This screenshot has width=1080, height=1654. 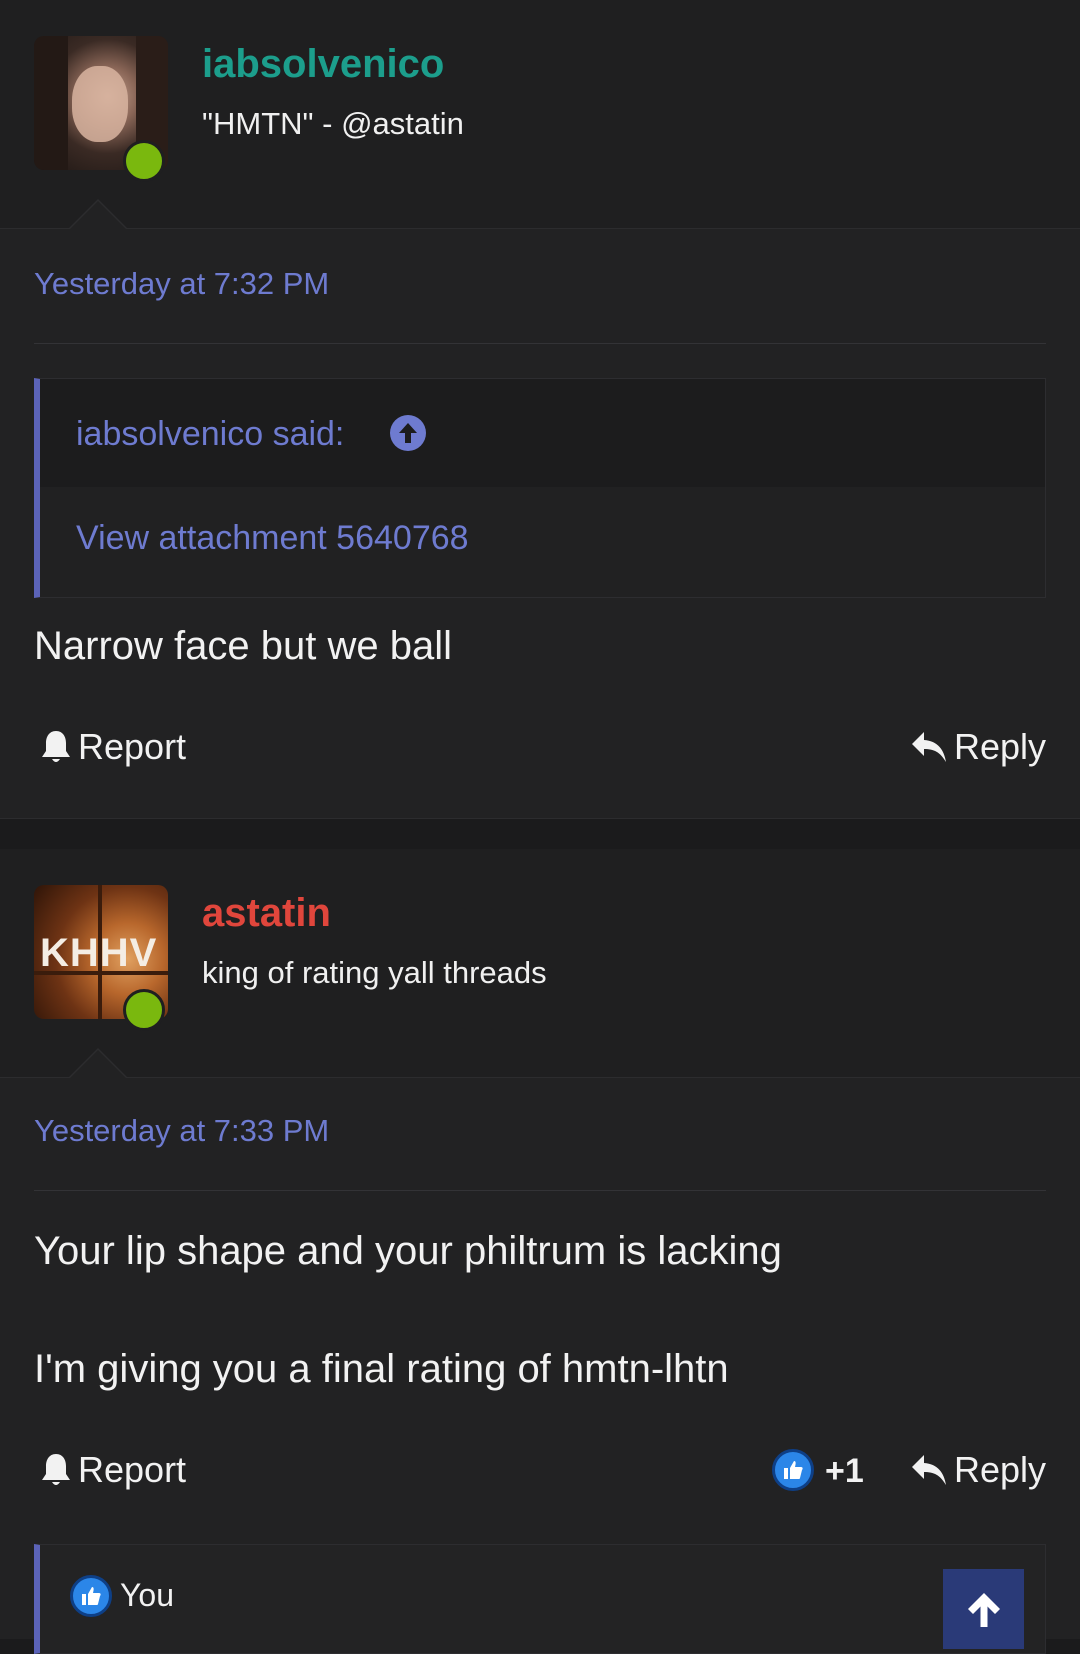 What do you see at coordinates (147, 1595) in the screenshot?
I see `reactions-by: You` at bounding box center [147, 1595].